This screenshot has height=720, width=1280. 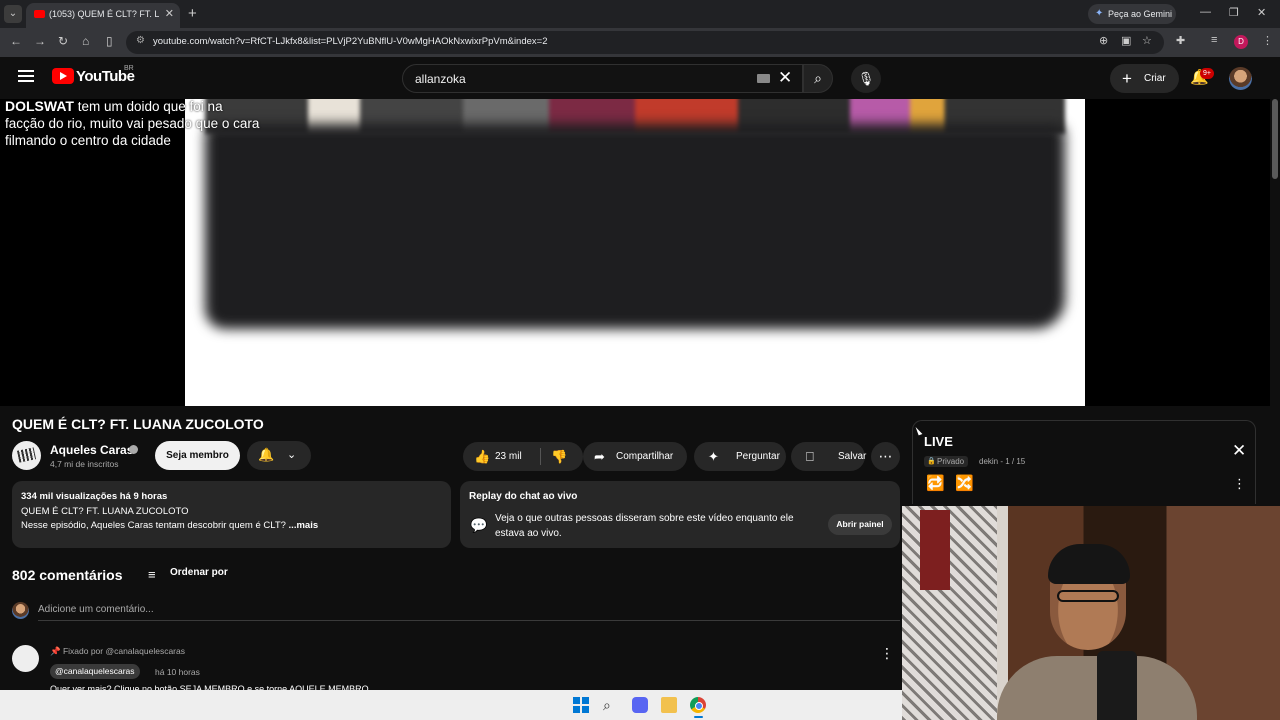 I want to click on plus-icon: +, so click(x=1127, y=78).